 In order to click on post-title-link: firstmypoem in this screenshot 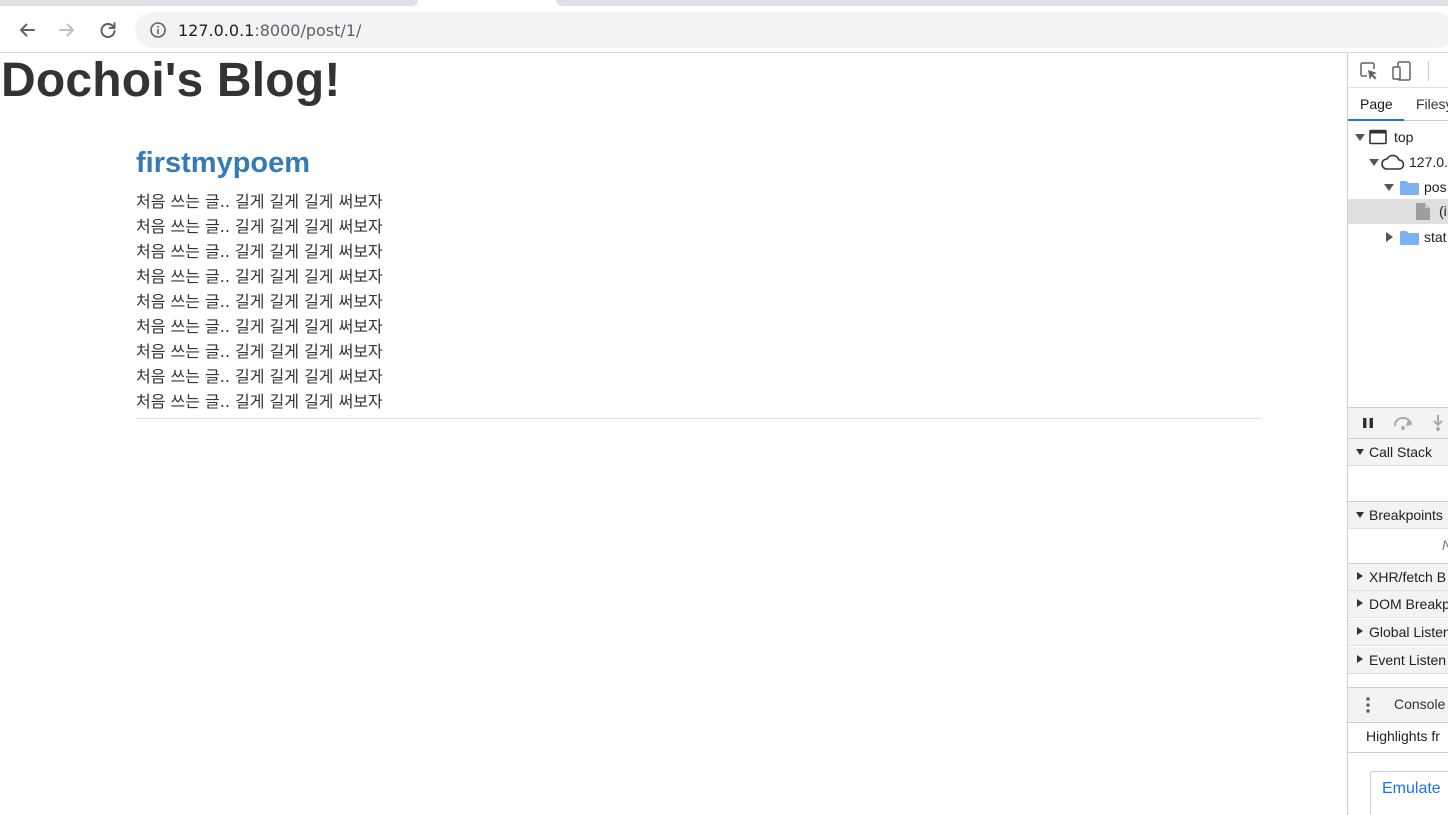, I will do `click(698, 163)`.